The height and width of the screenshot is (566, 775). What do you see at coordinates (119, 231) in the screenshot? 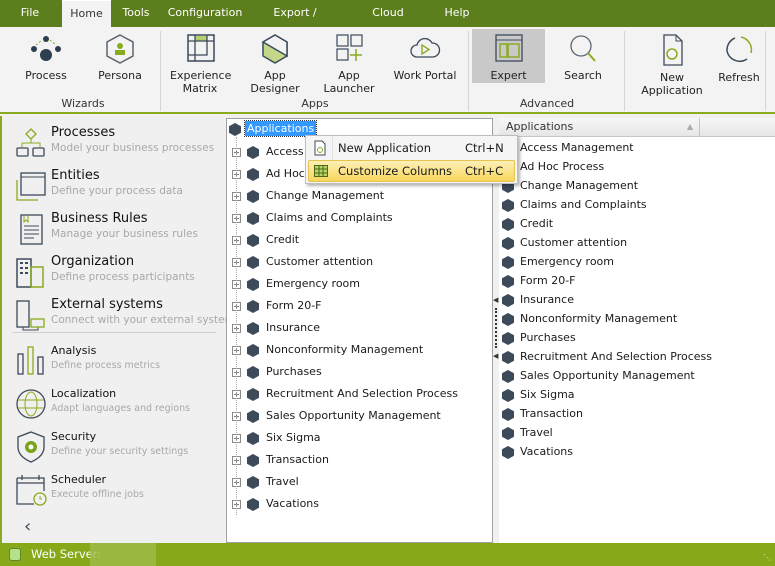
I see `sidebar-item-business-rules: Business Rules Manage your business rules` at bounding box center [119, 231].